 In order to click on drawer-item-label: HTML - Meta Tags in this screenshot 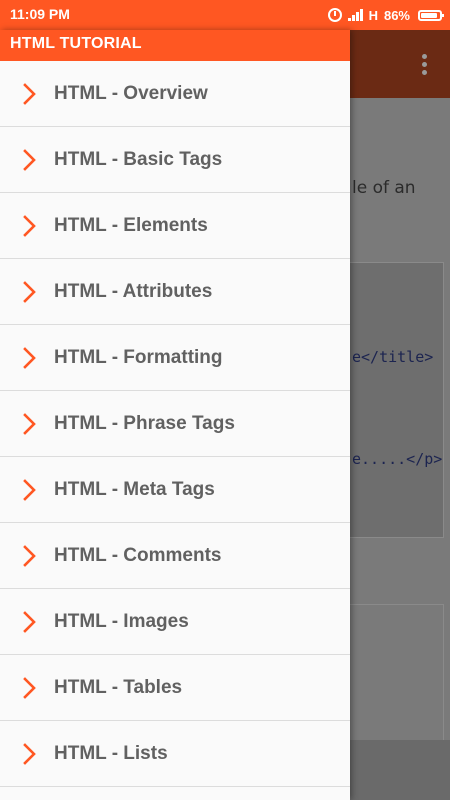, I will do `click(134, 489)`.